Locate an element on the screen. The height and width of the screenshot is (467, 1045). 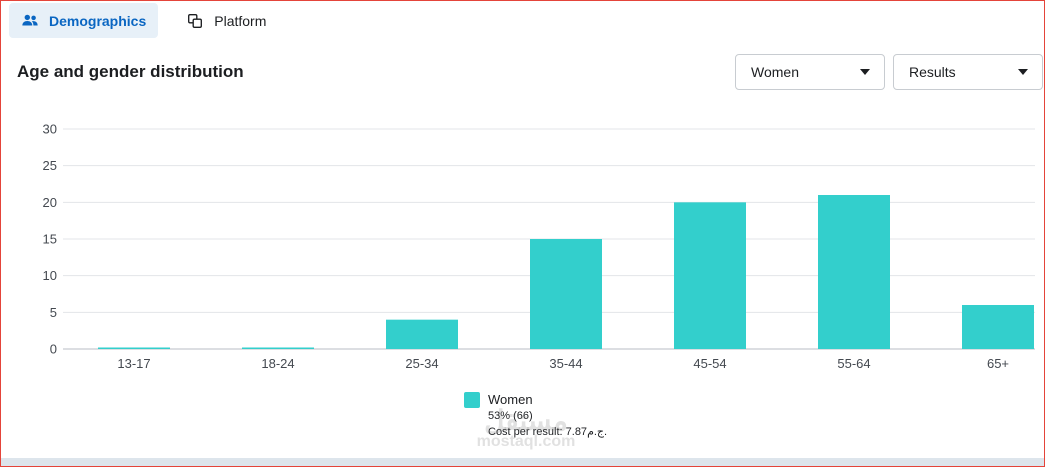
legend-cost: Cost per result: 7.87ج.م. is located at coordinates (548, 432).